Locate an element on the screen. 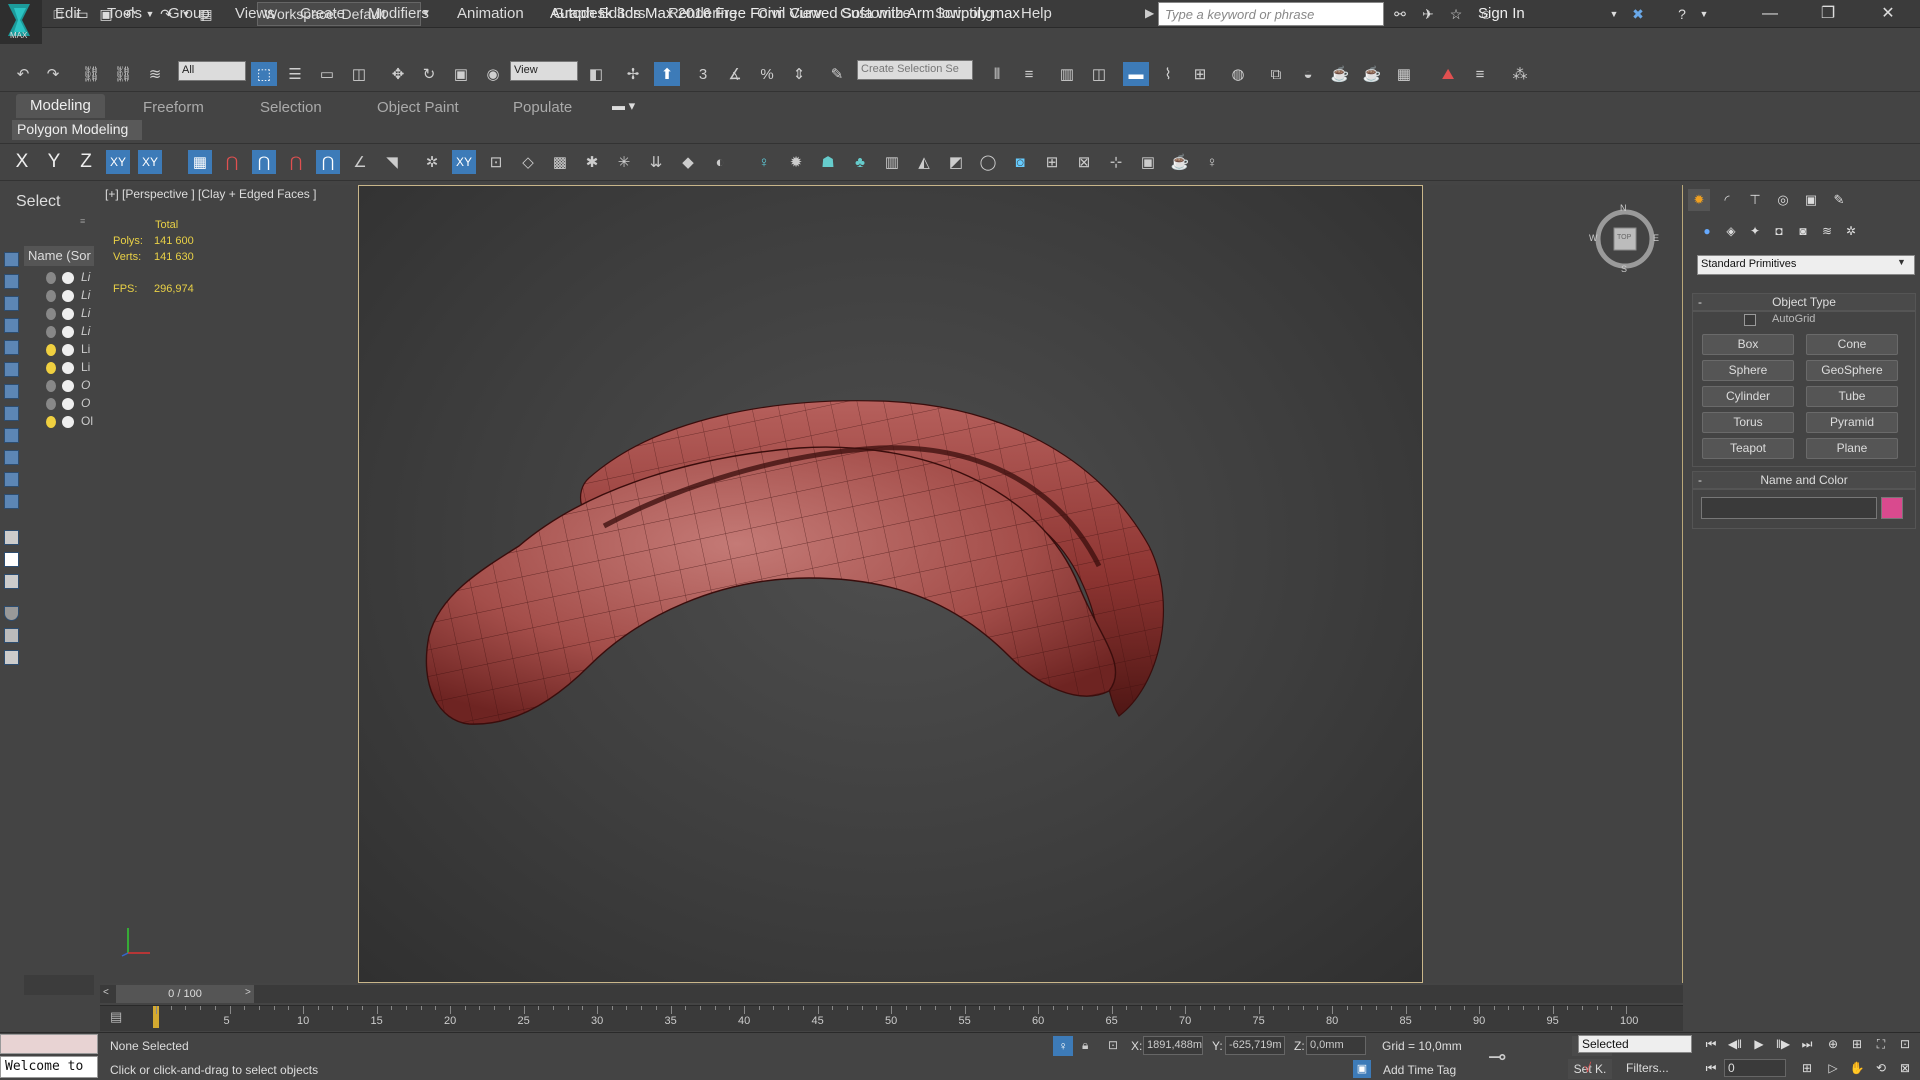 The height and width of the screenshot is (1080, 1920). time-tag-icon: ▣ is located at coordinates (1362, 1069).